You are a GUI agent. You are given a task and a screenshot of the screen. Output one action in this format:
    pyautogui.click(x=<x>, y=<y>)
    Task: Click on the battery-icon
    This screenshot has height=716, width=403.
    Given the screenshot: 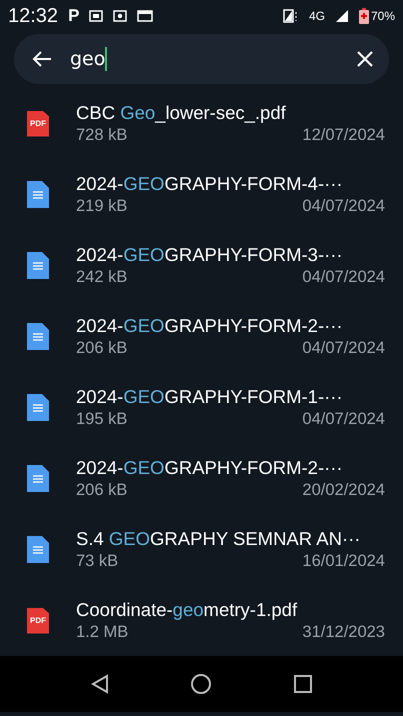 What is the action you would take?
    pyautogui.click(x=363, y=16)
    